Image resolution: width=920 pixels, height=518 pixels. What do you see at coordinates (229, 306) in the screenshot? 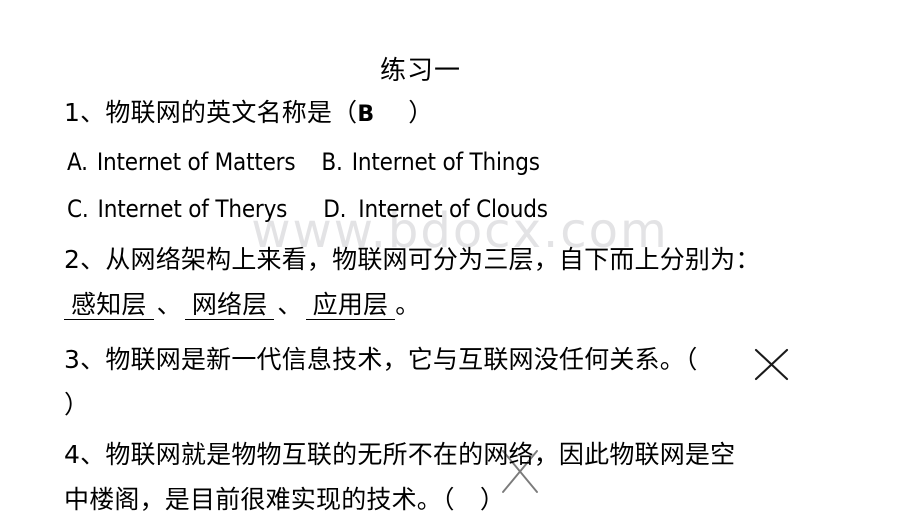
I see `blank-answer-2: 网络层` at bounding box center [229, 306].